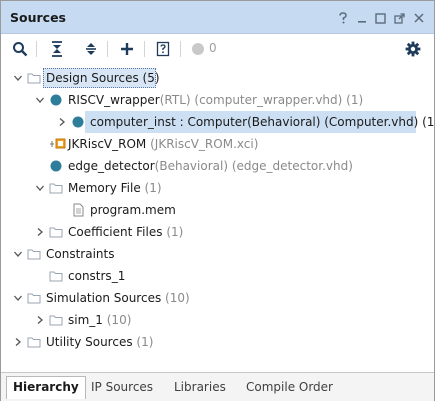 Image resolution: width=435 pixels, height=401 pixels. I want to click on panel-title: Sources, so click(38, 17).